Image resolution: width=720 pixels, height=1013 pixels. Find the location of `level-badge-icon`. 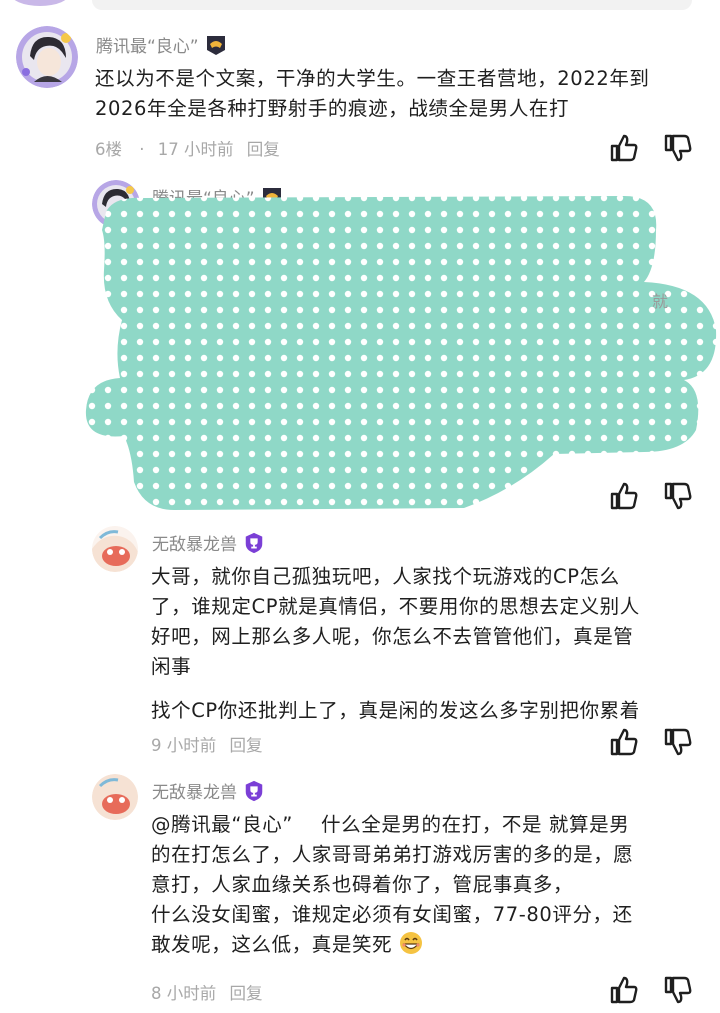

level-badge-icon is located at coordinates (215, 45).